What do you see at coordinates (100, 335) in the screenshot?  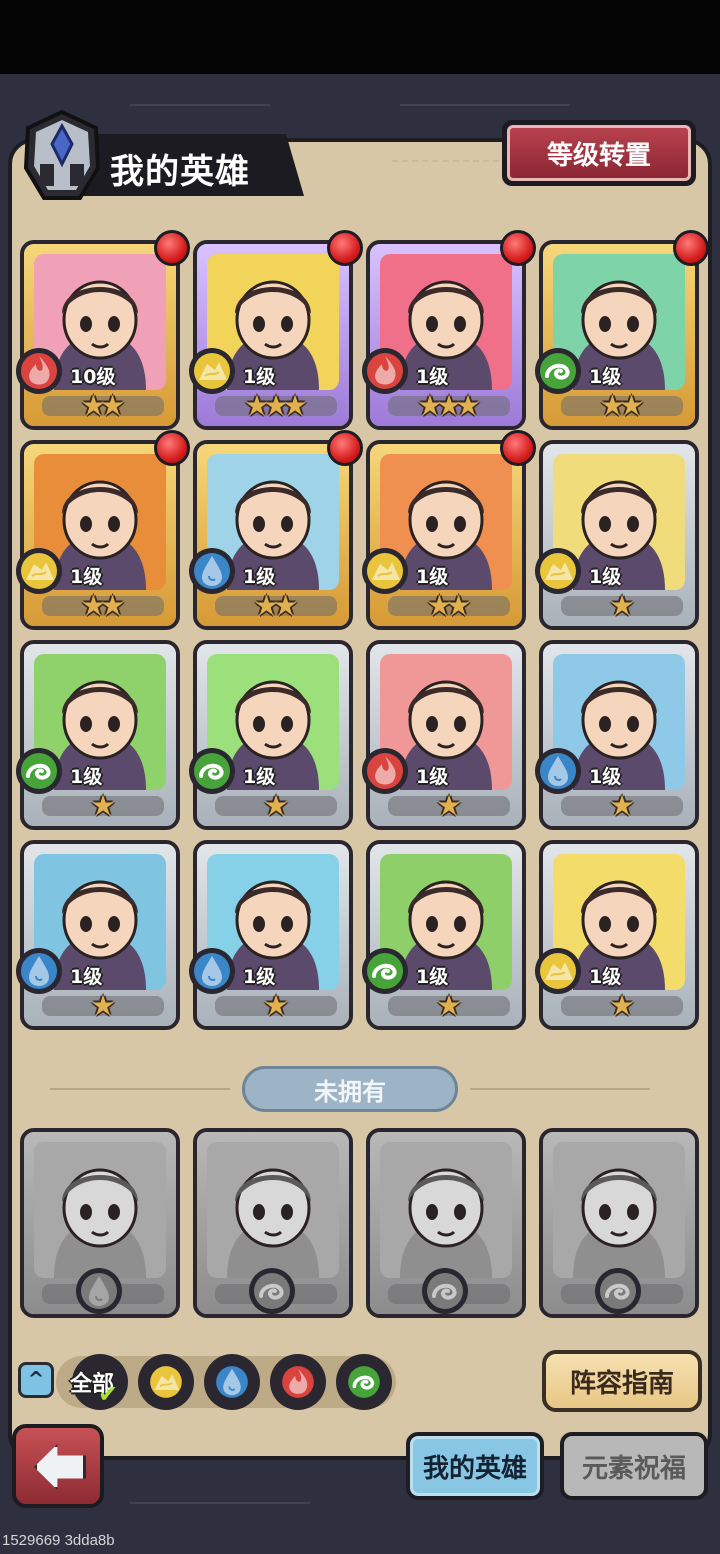 I see `hero-card: 10级 ★★` at bounding box center [100, 335].